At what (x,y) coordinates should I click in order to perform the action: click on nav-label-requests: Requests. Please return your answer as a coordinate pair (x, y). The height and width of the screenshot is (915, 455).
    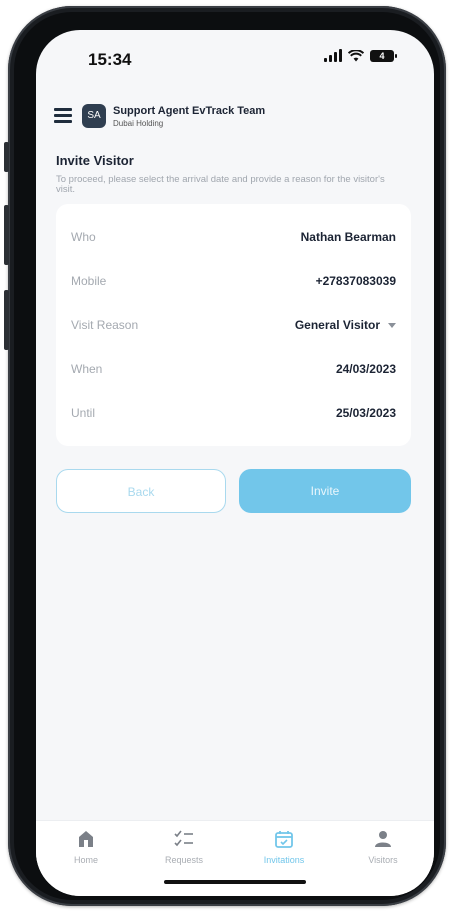
    Looking at the image, I should click on (184, 860).